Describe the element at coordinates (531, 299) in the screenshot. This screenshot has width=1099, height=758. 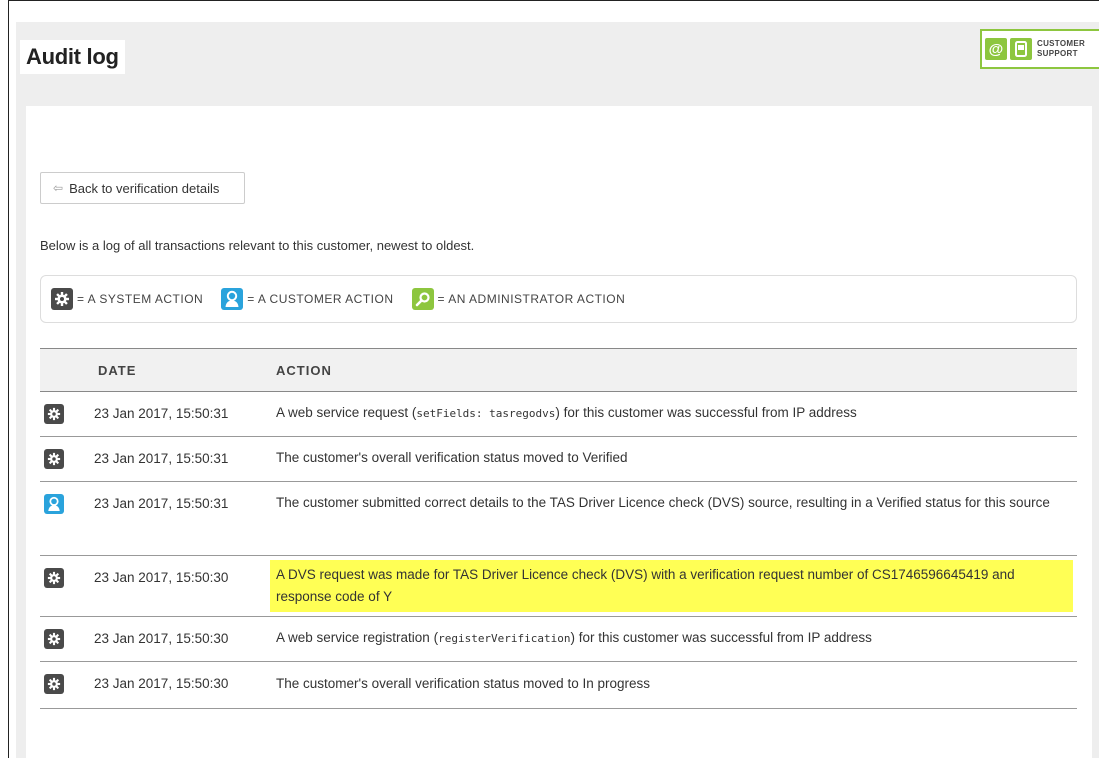
I see `legend-administrator-label: = AN ADMINISTRATOR ACTION` at that location.